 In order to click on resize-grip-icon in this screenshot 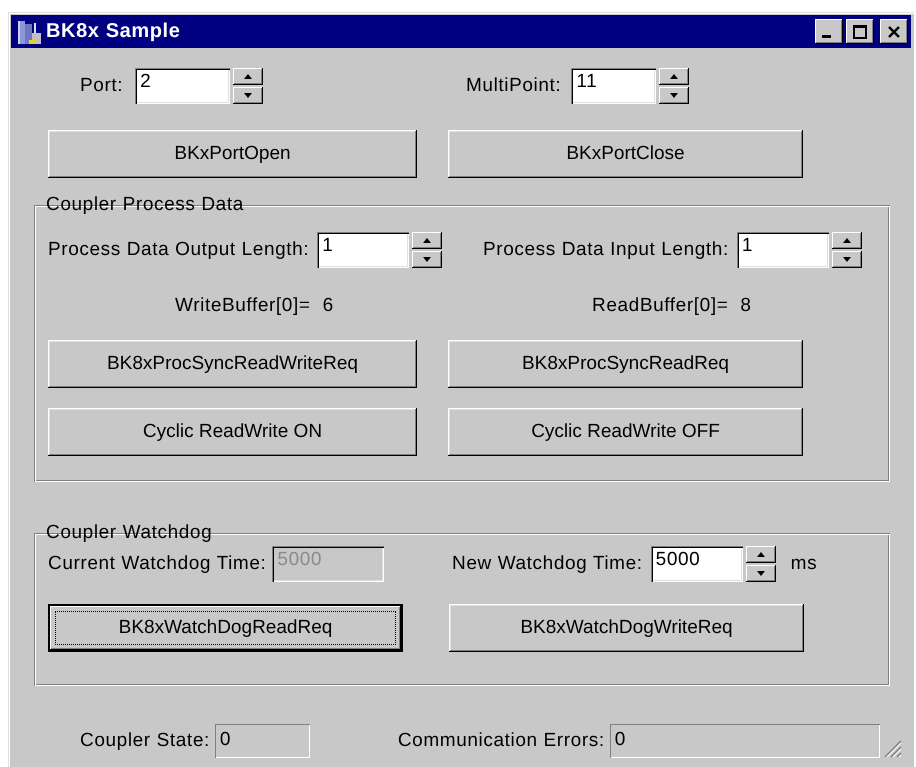, I will do `click(892, 748)`.